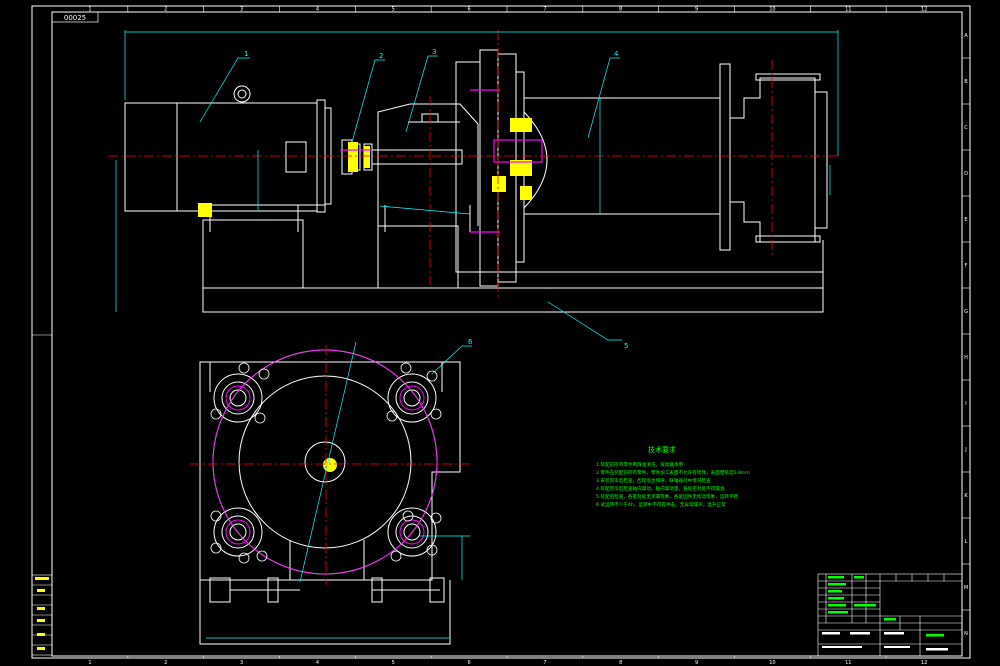 Image resolution: width=1000 pixels, height=666 pixels. I want to click on zone-col-label-top: 7, so click(544, 10).